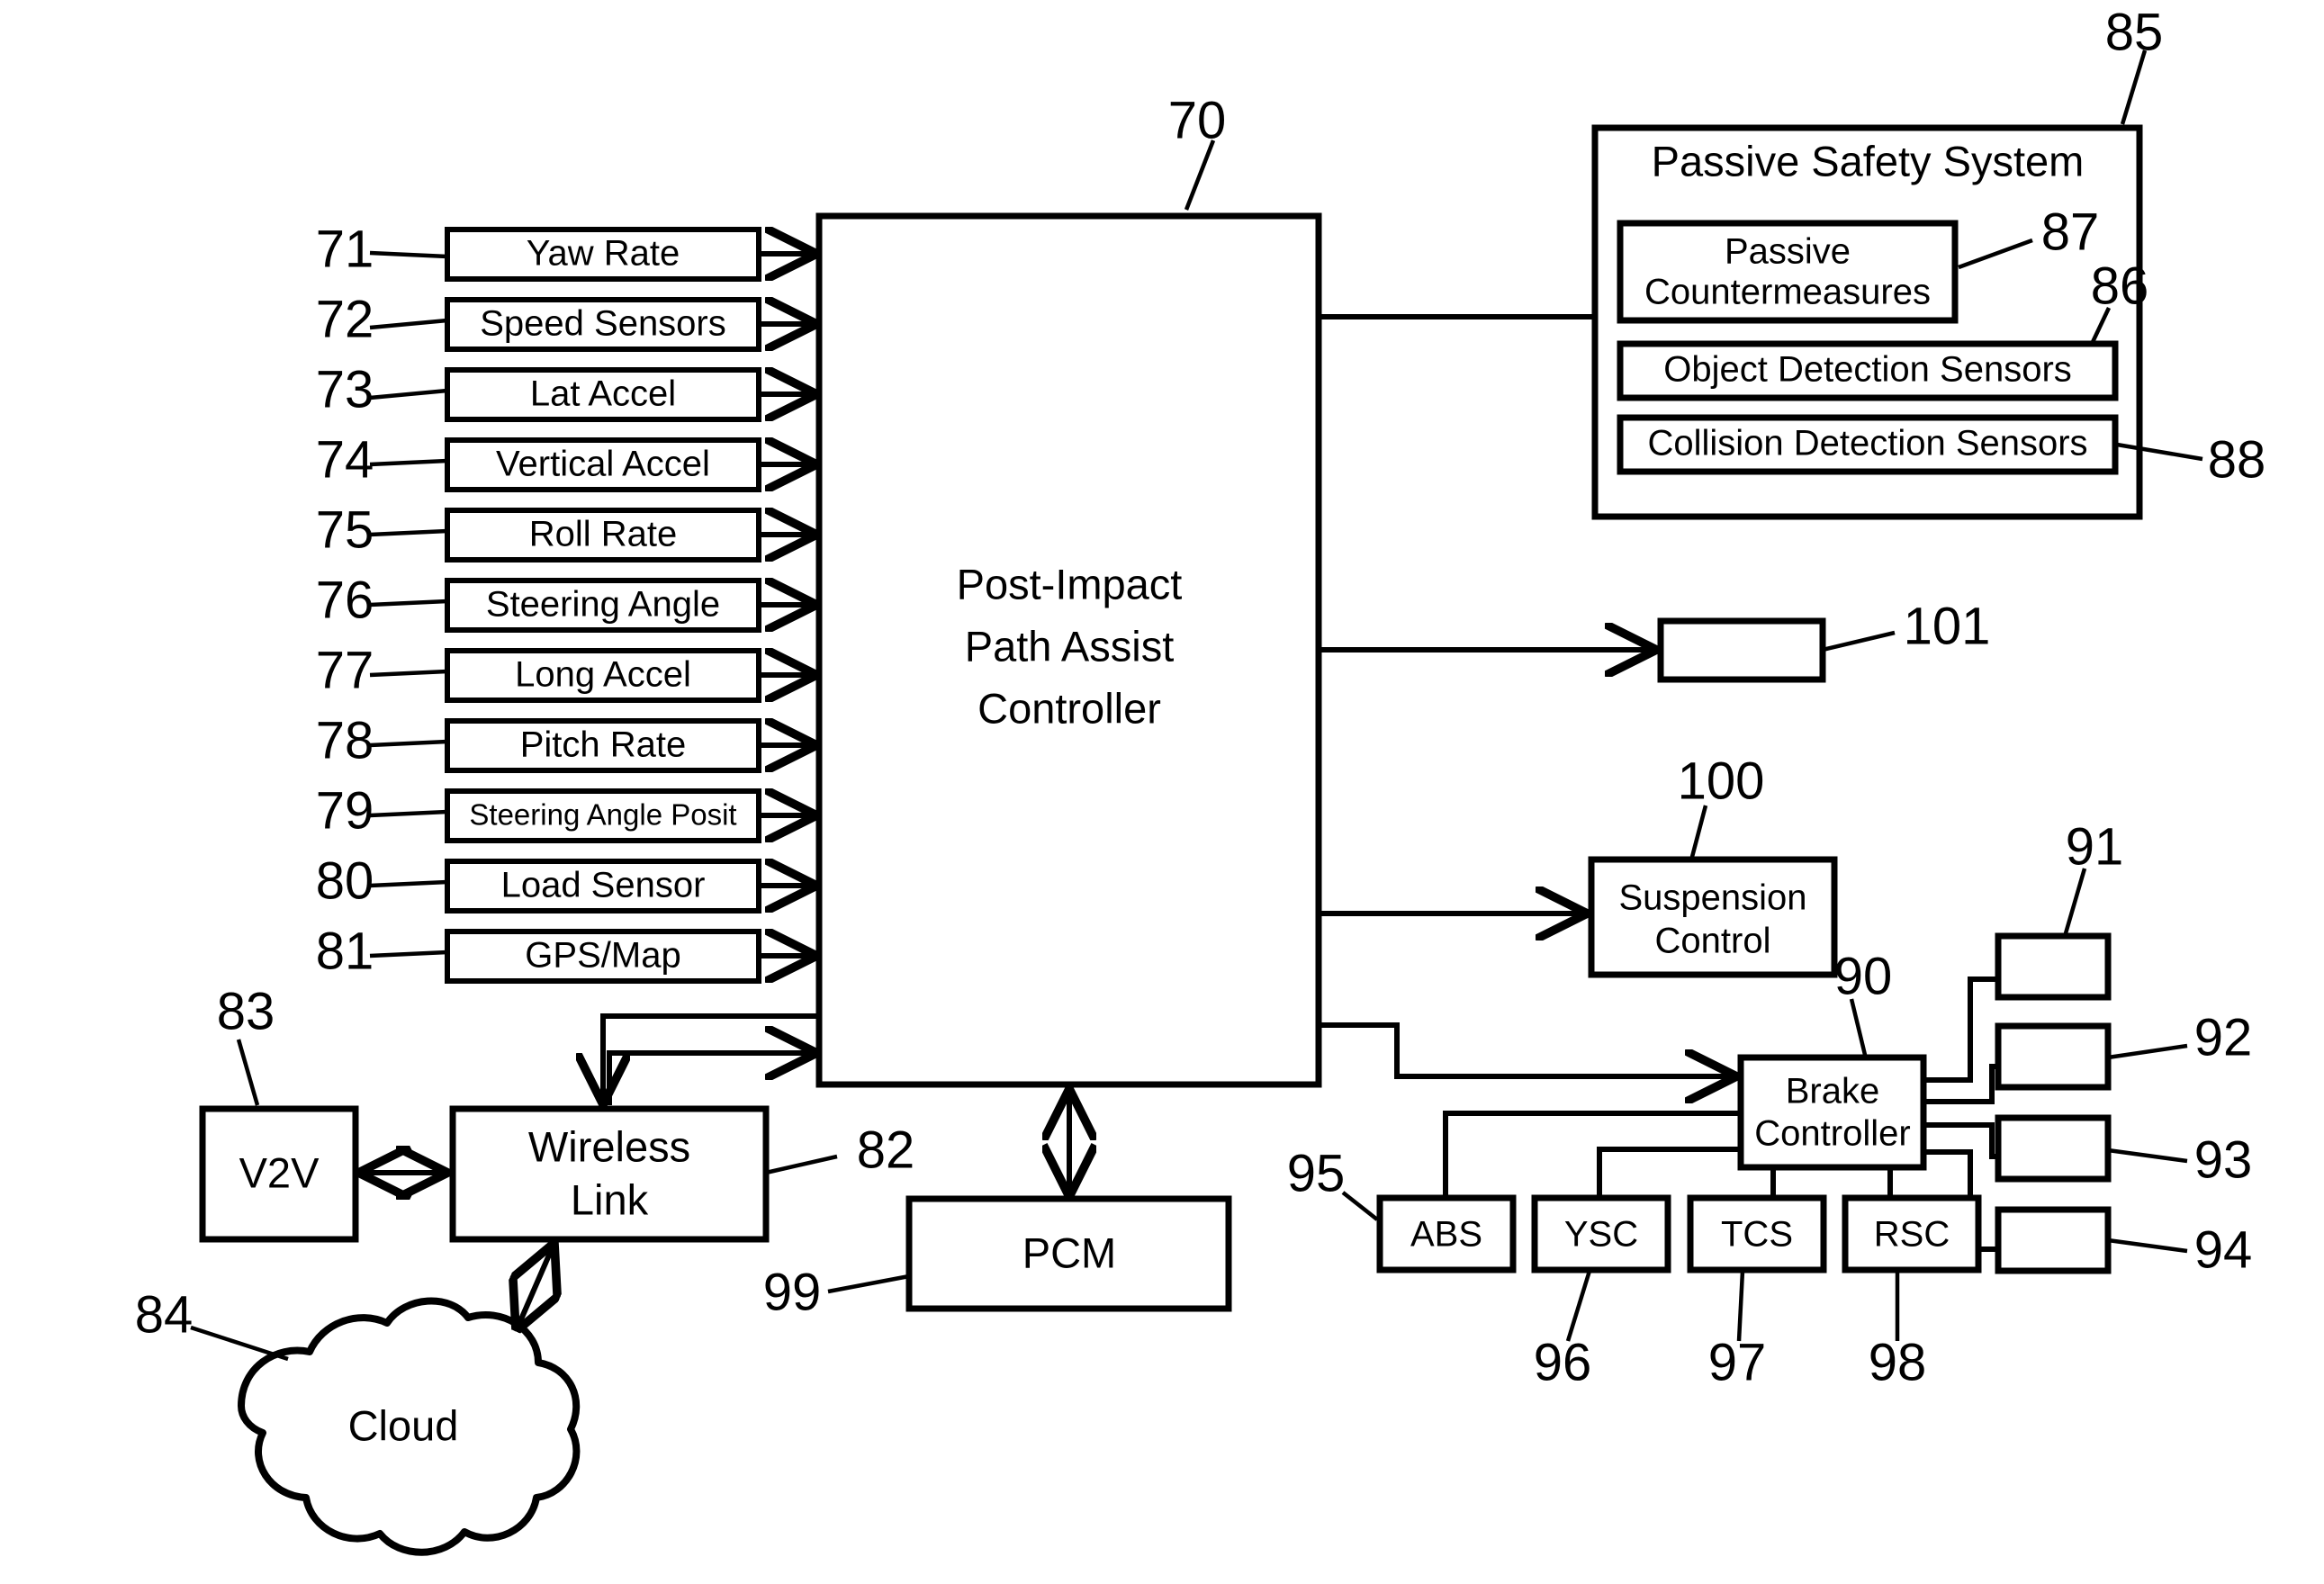 The height and width of the screenshot is (1584, 2324). What do you see at coordinates (565, 882) in the screenshot?
I see `sensor-row-load-sensor: 80 Load Sensor` at bounding box center [565, 882].